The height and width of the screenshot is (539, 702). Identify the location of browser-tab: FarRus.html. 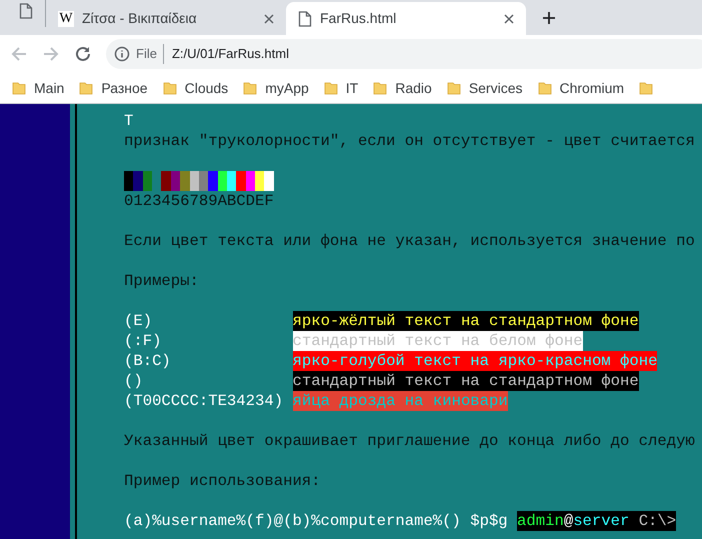
(406, 18).